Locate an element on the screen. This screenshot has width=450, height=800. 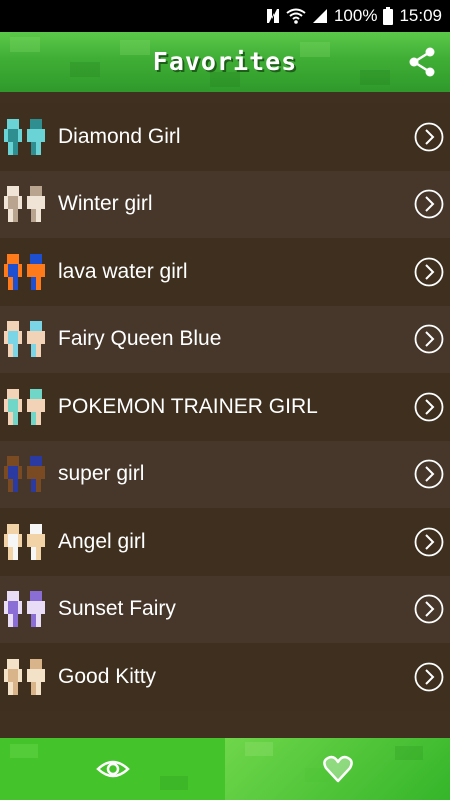
tab-favorites is located at coordinates (337, 769).